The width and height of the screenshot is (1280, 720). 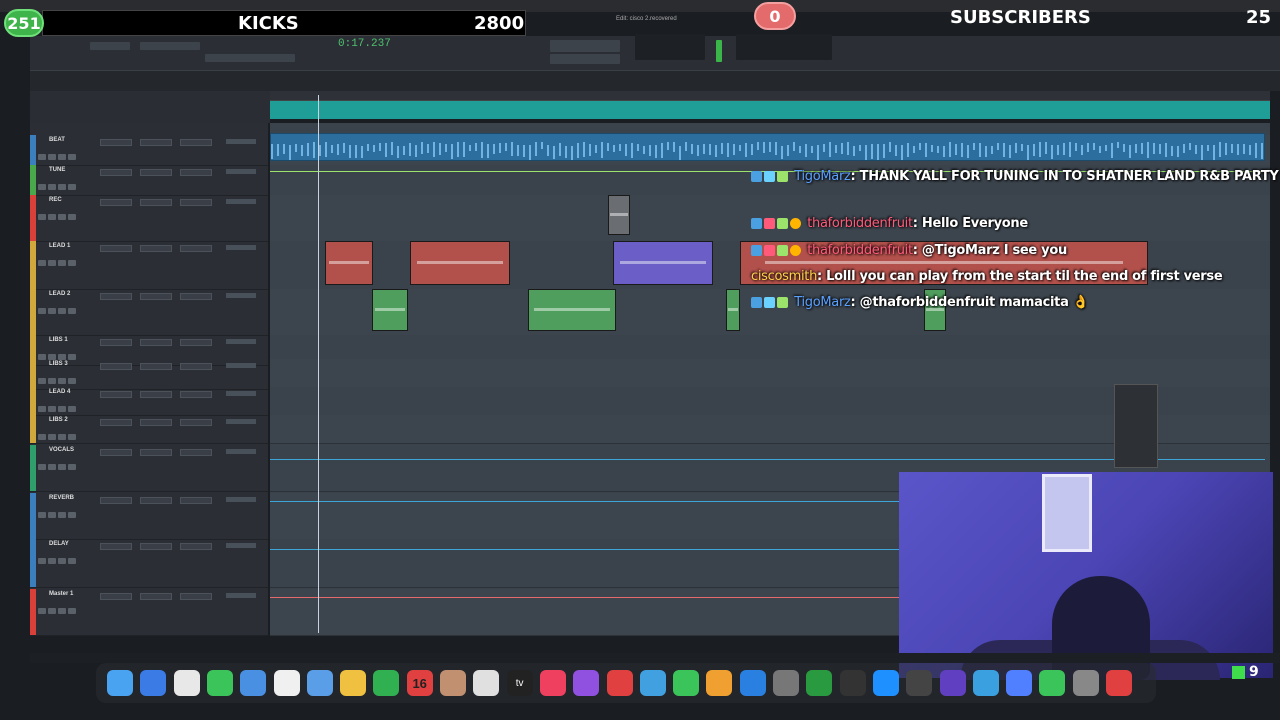 I want to click on track-row: LEAD 1, so click(x=149, y=265).